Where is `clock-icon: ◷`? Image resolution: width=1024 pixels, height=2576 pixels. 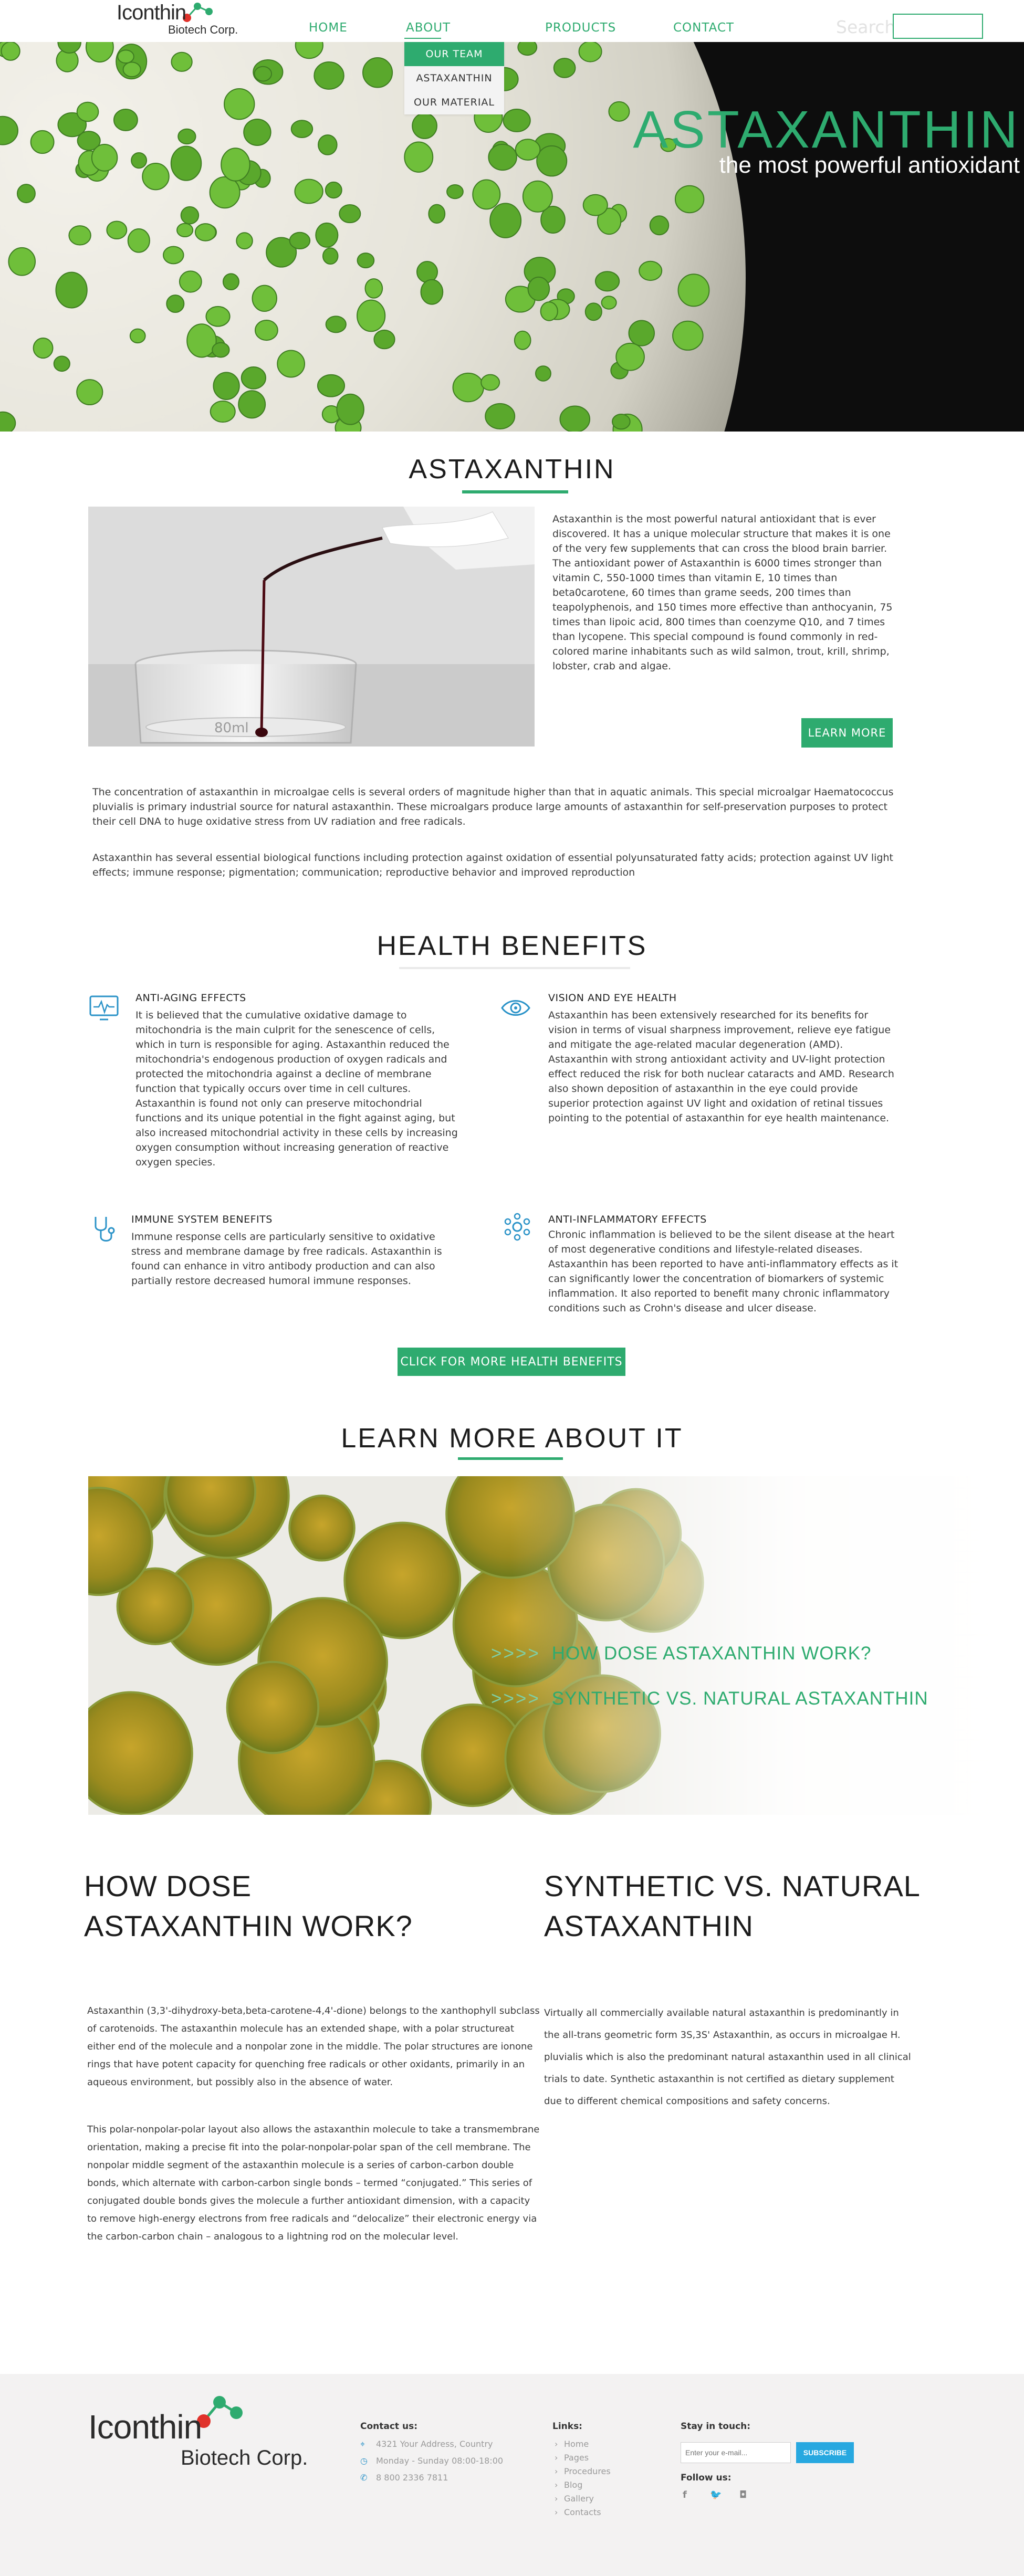
clock-icon: ◷ is located at coordinates (364, 2461).